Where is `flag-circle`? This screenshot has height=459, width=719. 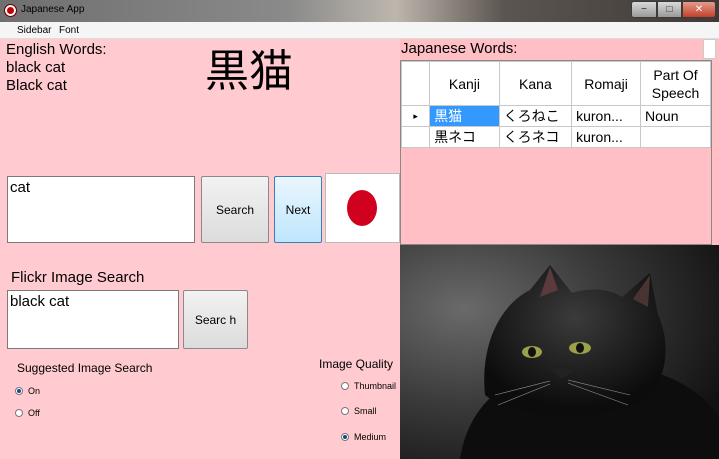
flag-circle is located at coordinates (362, 208).